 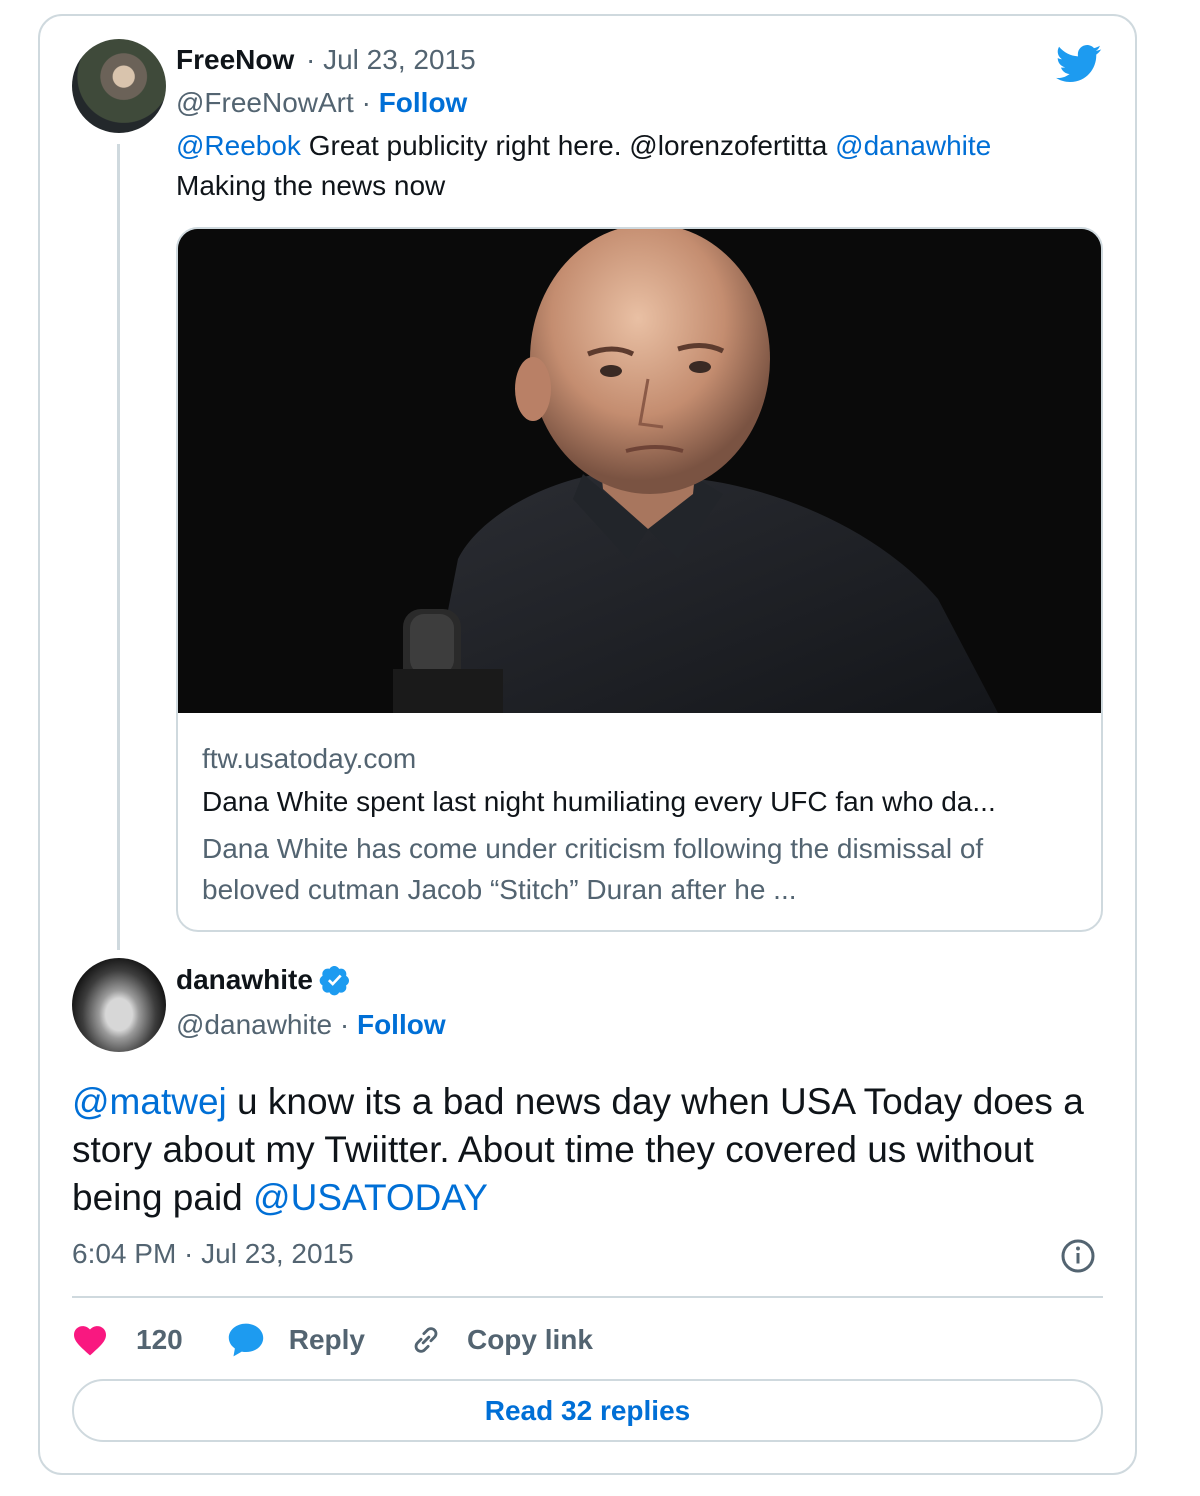 I want to click on reply-label: Reply, so click(x=326, y=1339).